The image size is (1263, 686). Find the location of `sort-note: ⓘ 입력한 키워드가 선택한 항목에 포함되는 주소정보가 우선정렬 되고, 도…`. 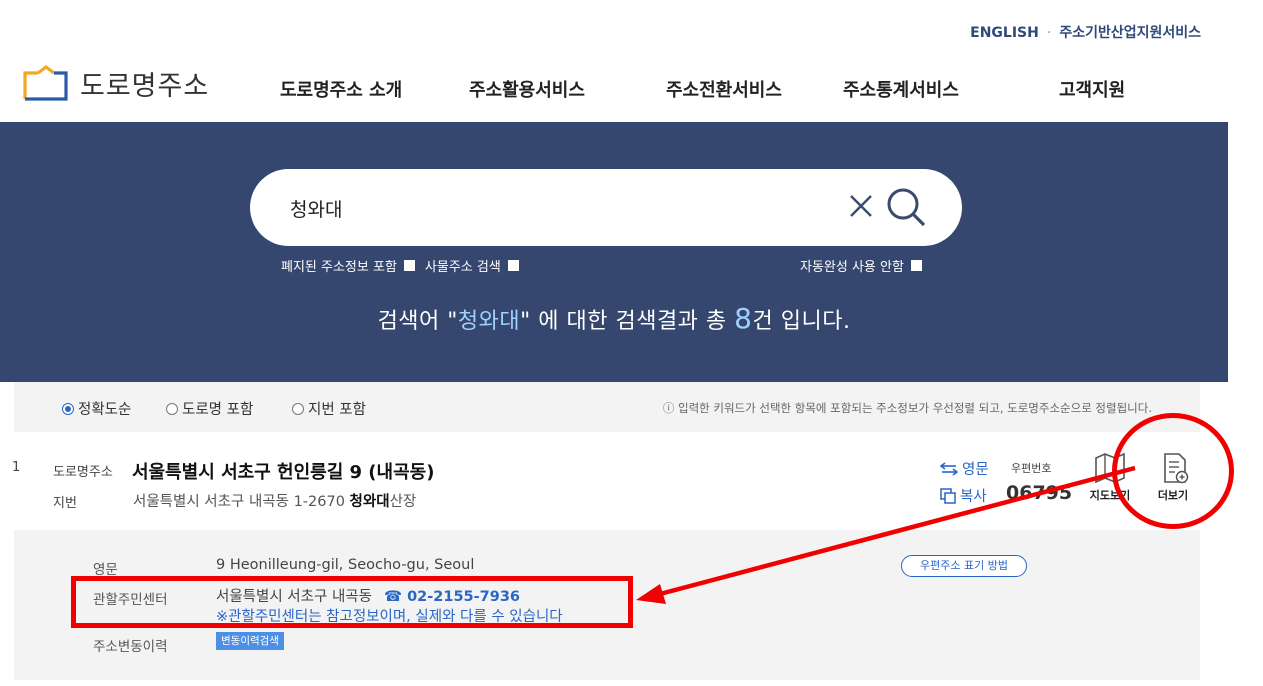

sort-note: ⓘ 입력한 키워드가 선택한 항목에 포함되는 주소정보가 우선정렬 되고, 도… is located at coordinates (907, 408).